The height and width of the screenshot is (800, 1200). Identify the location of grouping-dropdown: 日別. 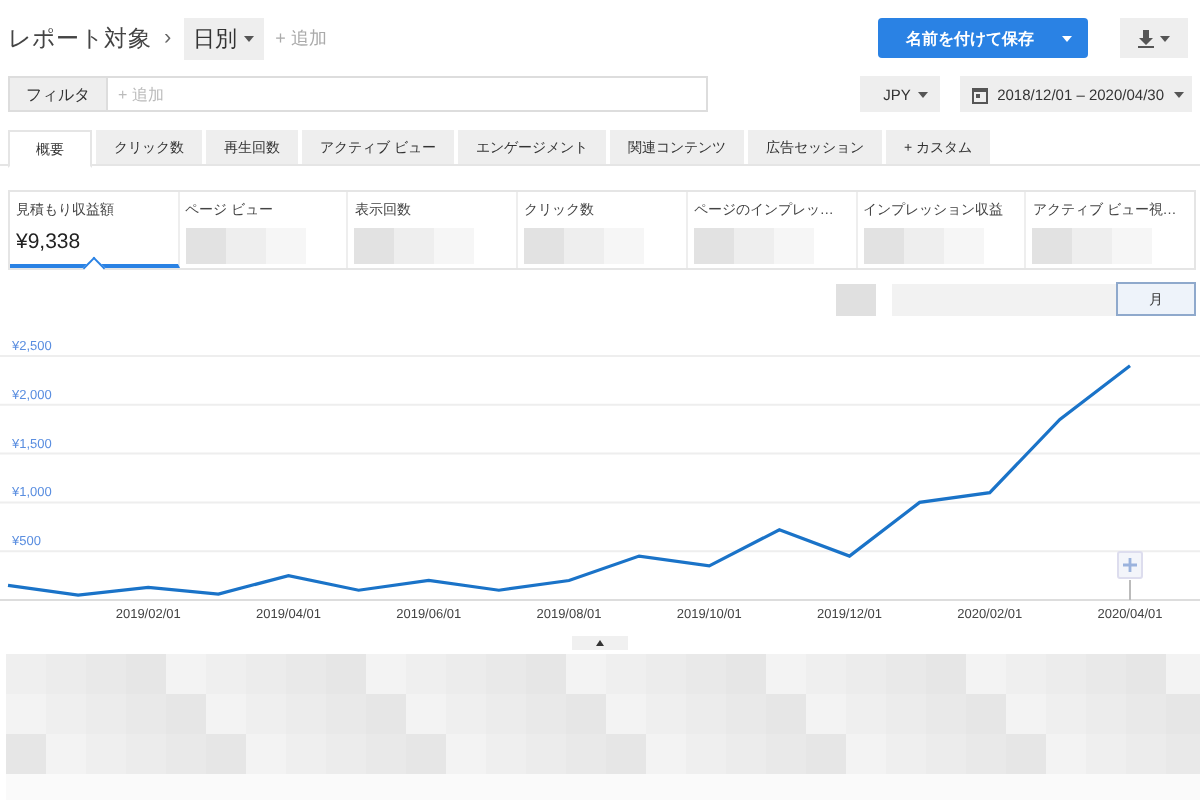
(223, 38).